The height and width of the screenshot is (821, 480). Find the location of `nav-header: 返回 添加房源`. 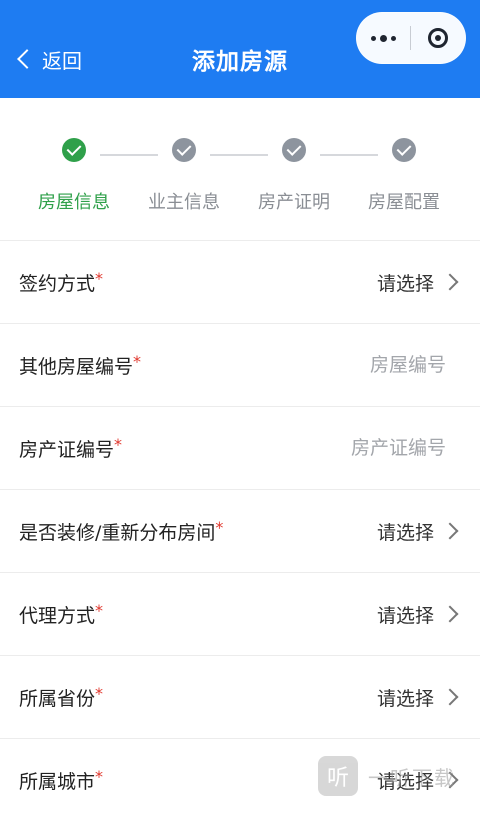

nav-header: 返回 添加房源 is located at coordinates (240, 49).